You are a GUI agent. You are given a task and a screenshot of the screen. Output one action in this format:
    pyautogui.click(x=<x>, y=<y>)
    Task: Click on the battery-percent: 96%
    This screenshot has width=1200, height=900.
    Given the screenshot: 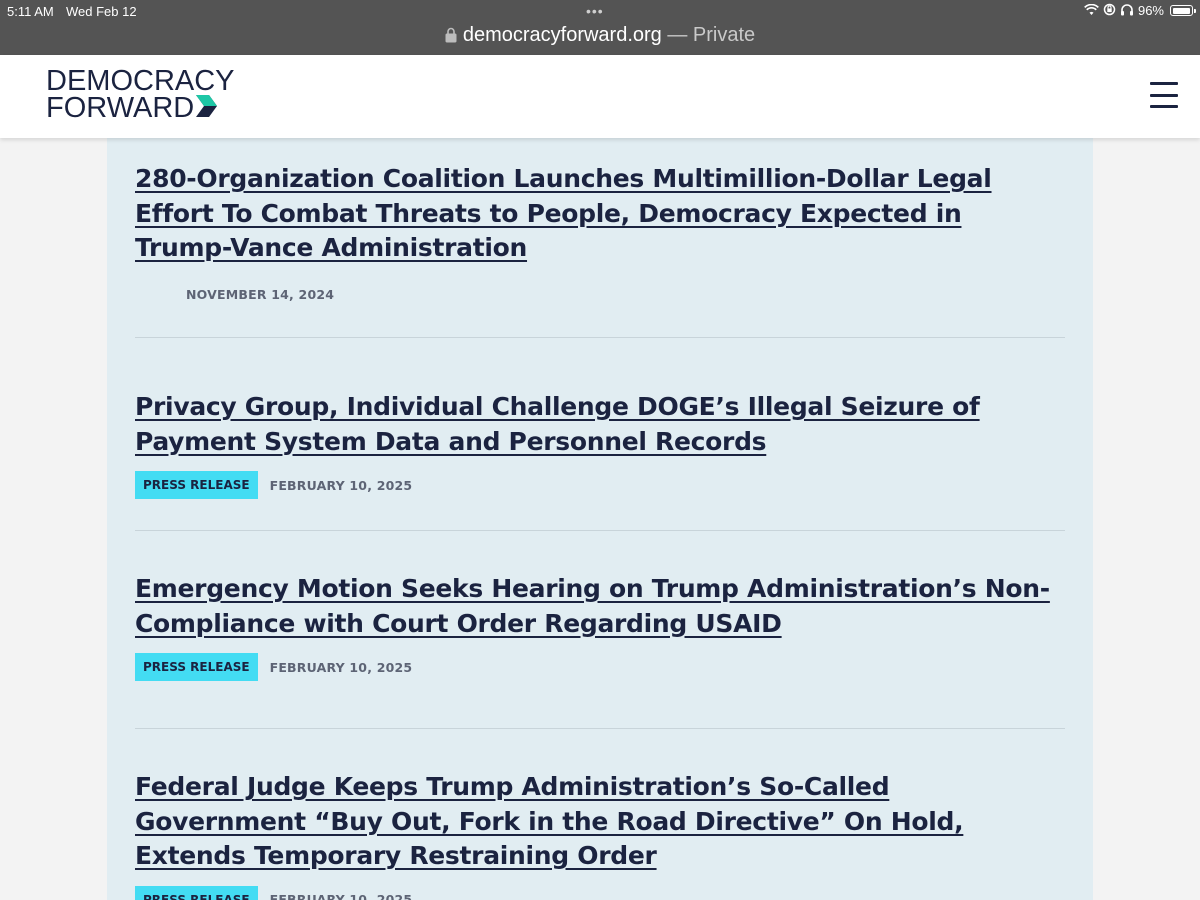 What is the action you would take?
    pyautogui.click(x=1150, y=10)
    